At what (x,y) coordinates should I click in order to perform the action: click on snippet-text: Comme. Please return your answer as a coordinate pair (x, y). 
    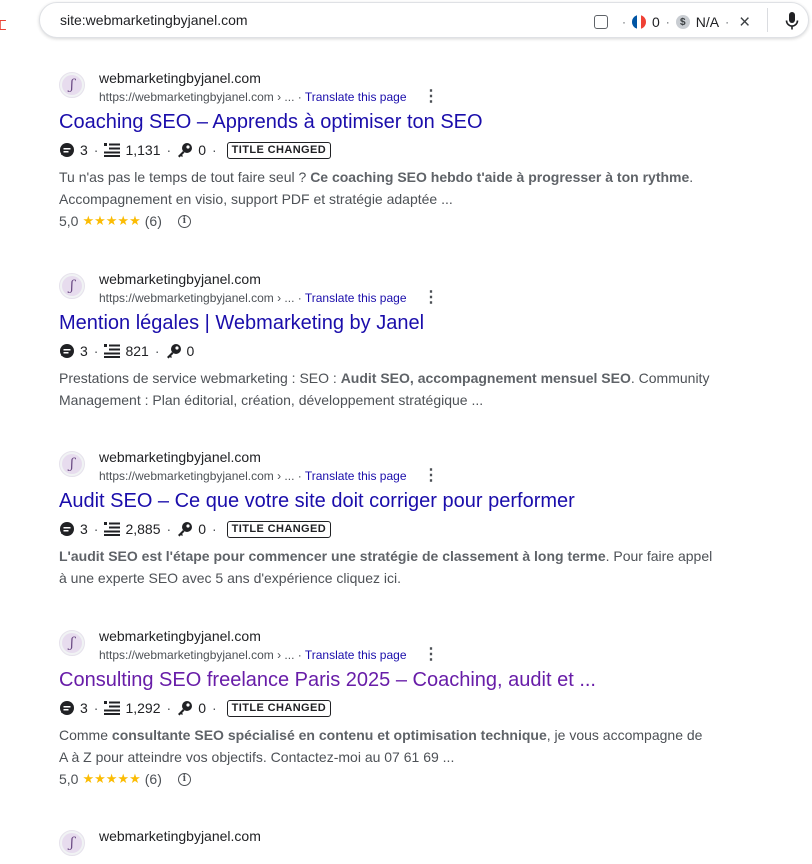
    Looking at the image, I should click on (85, 735).